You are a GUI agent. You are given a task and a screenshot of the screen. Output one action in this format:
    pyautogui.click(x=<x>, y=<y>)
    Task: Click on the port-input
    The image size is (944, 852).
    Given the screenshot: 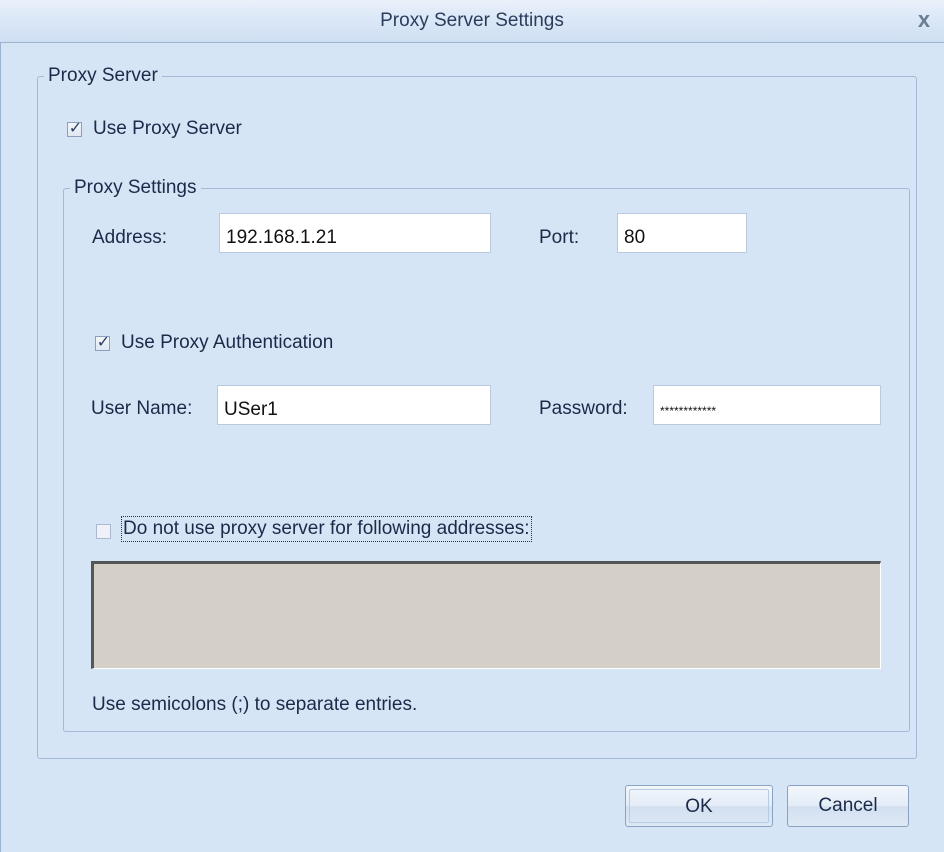 What is the action you would take?
    pyautogui.click(x=682, y=233)
    